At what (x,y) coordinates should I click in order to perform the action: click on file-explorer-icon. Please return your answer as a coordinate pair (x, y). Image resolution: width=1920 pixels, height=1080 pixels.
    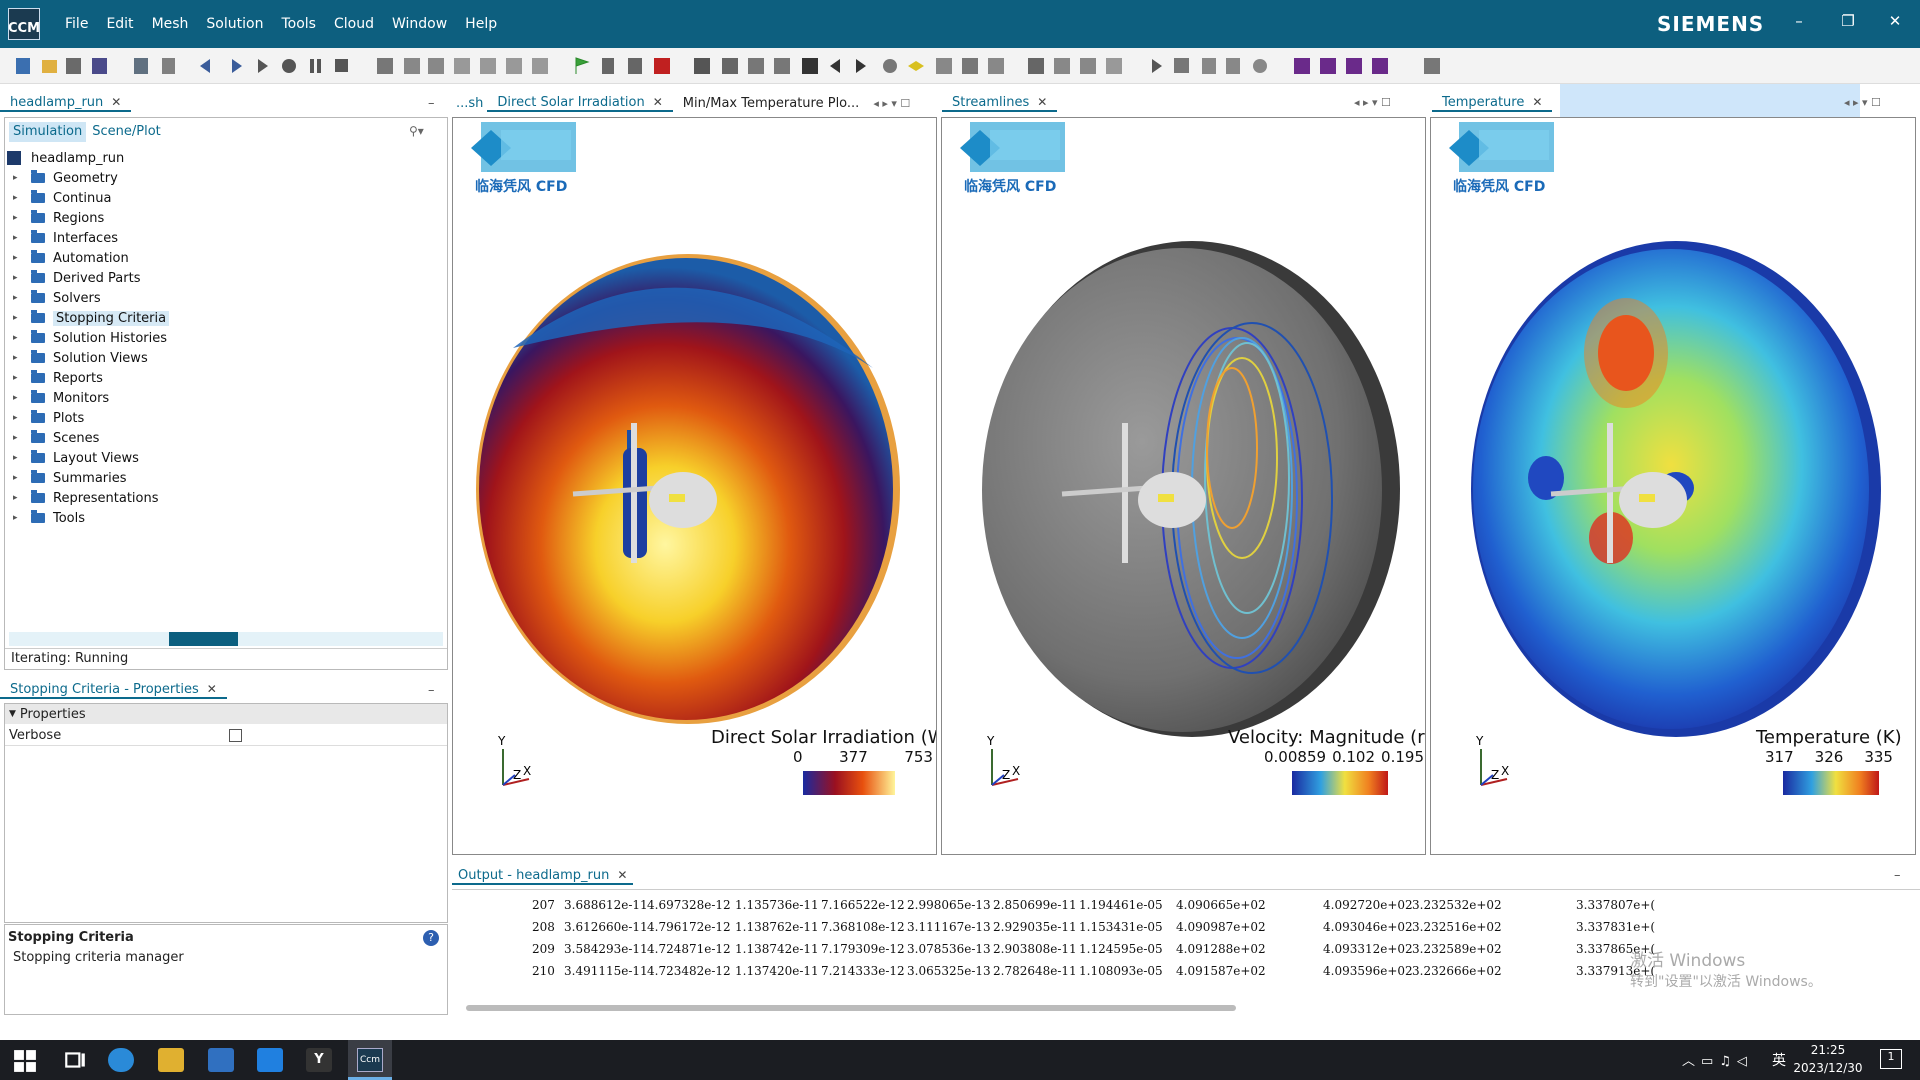
    Looking at the image, I should click on (171, 1060).